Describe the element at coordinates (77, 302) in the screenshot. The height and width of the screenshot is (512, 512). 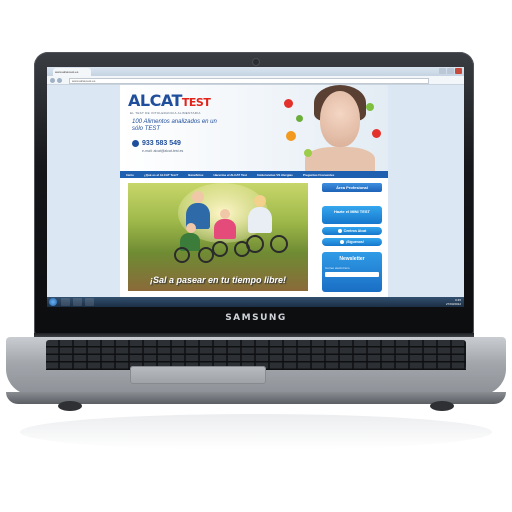
I see `taskbar-browser-icon` at that location.